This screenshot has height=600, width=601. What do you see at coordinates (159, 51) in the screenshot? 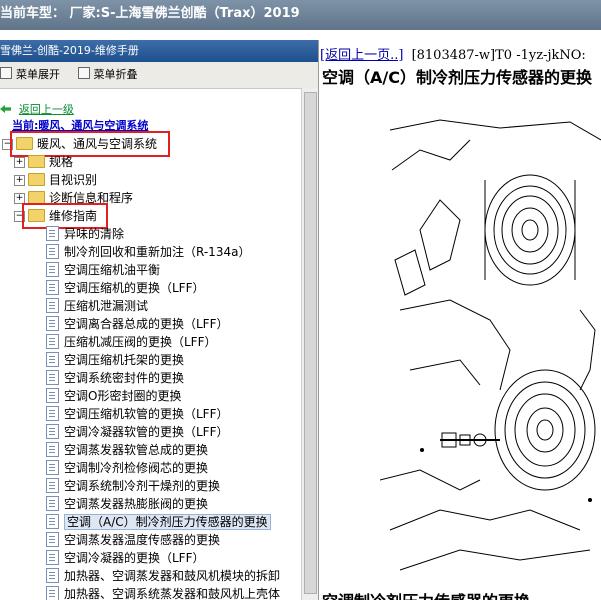
I see `manual-header: 雪佛兰-创酷-2019-维修手册` at bounding box center [159, 51].